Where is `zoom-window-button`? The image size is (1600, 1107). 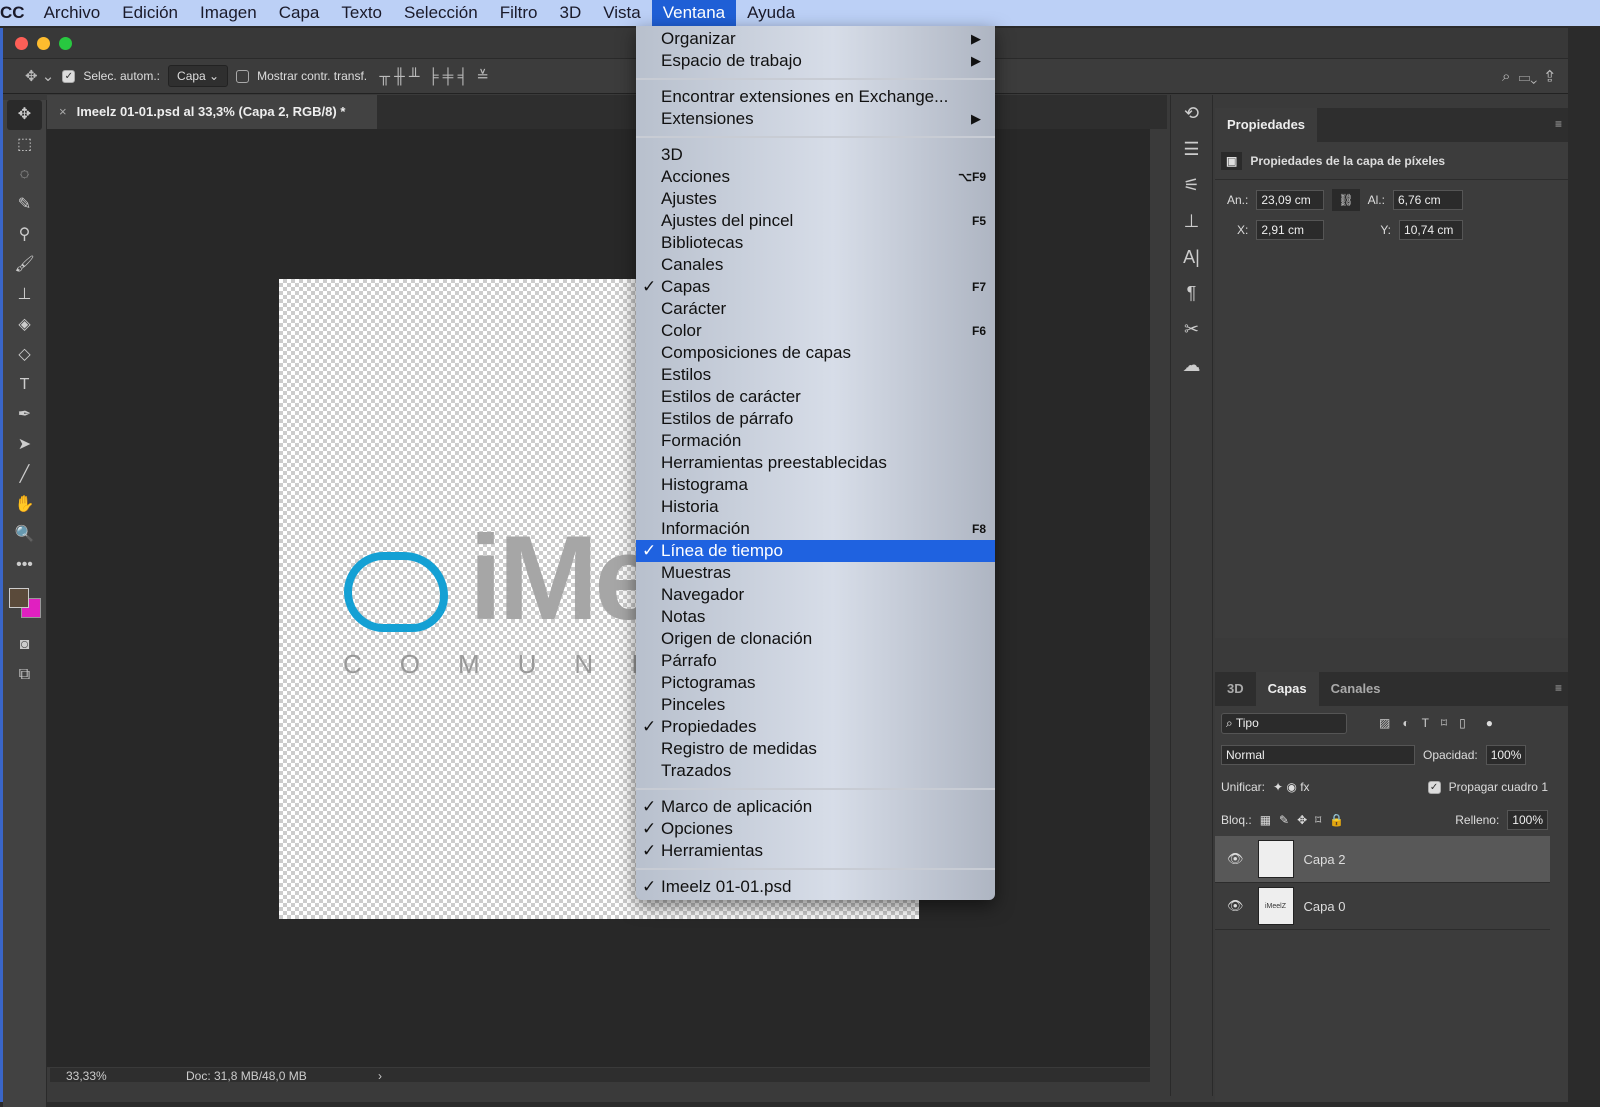 zoom-window-button is located at coordinates (65, 43).